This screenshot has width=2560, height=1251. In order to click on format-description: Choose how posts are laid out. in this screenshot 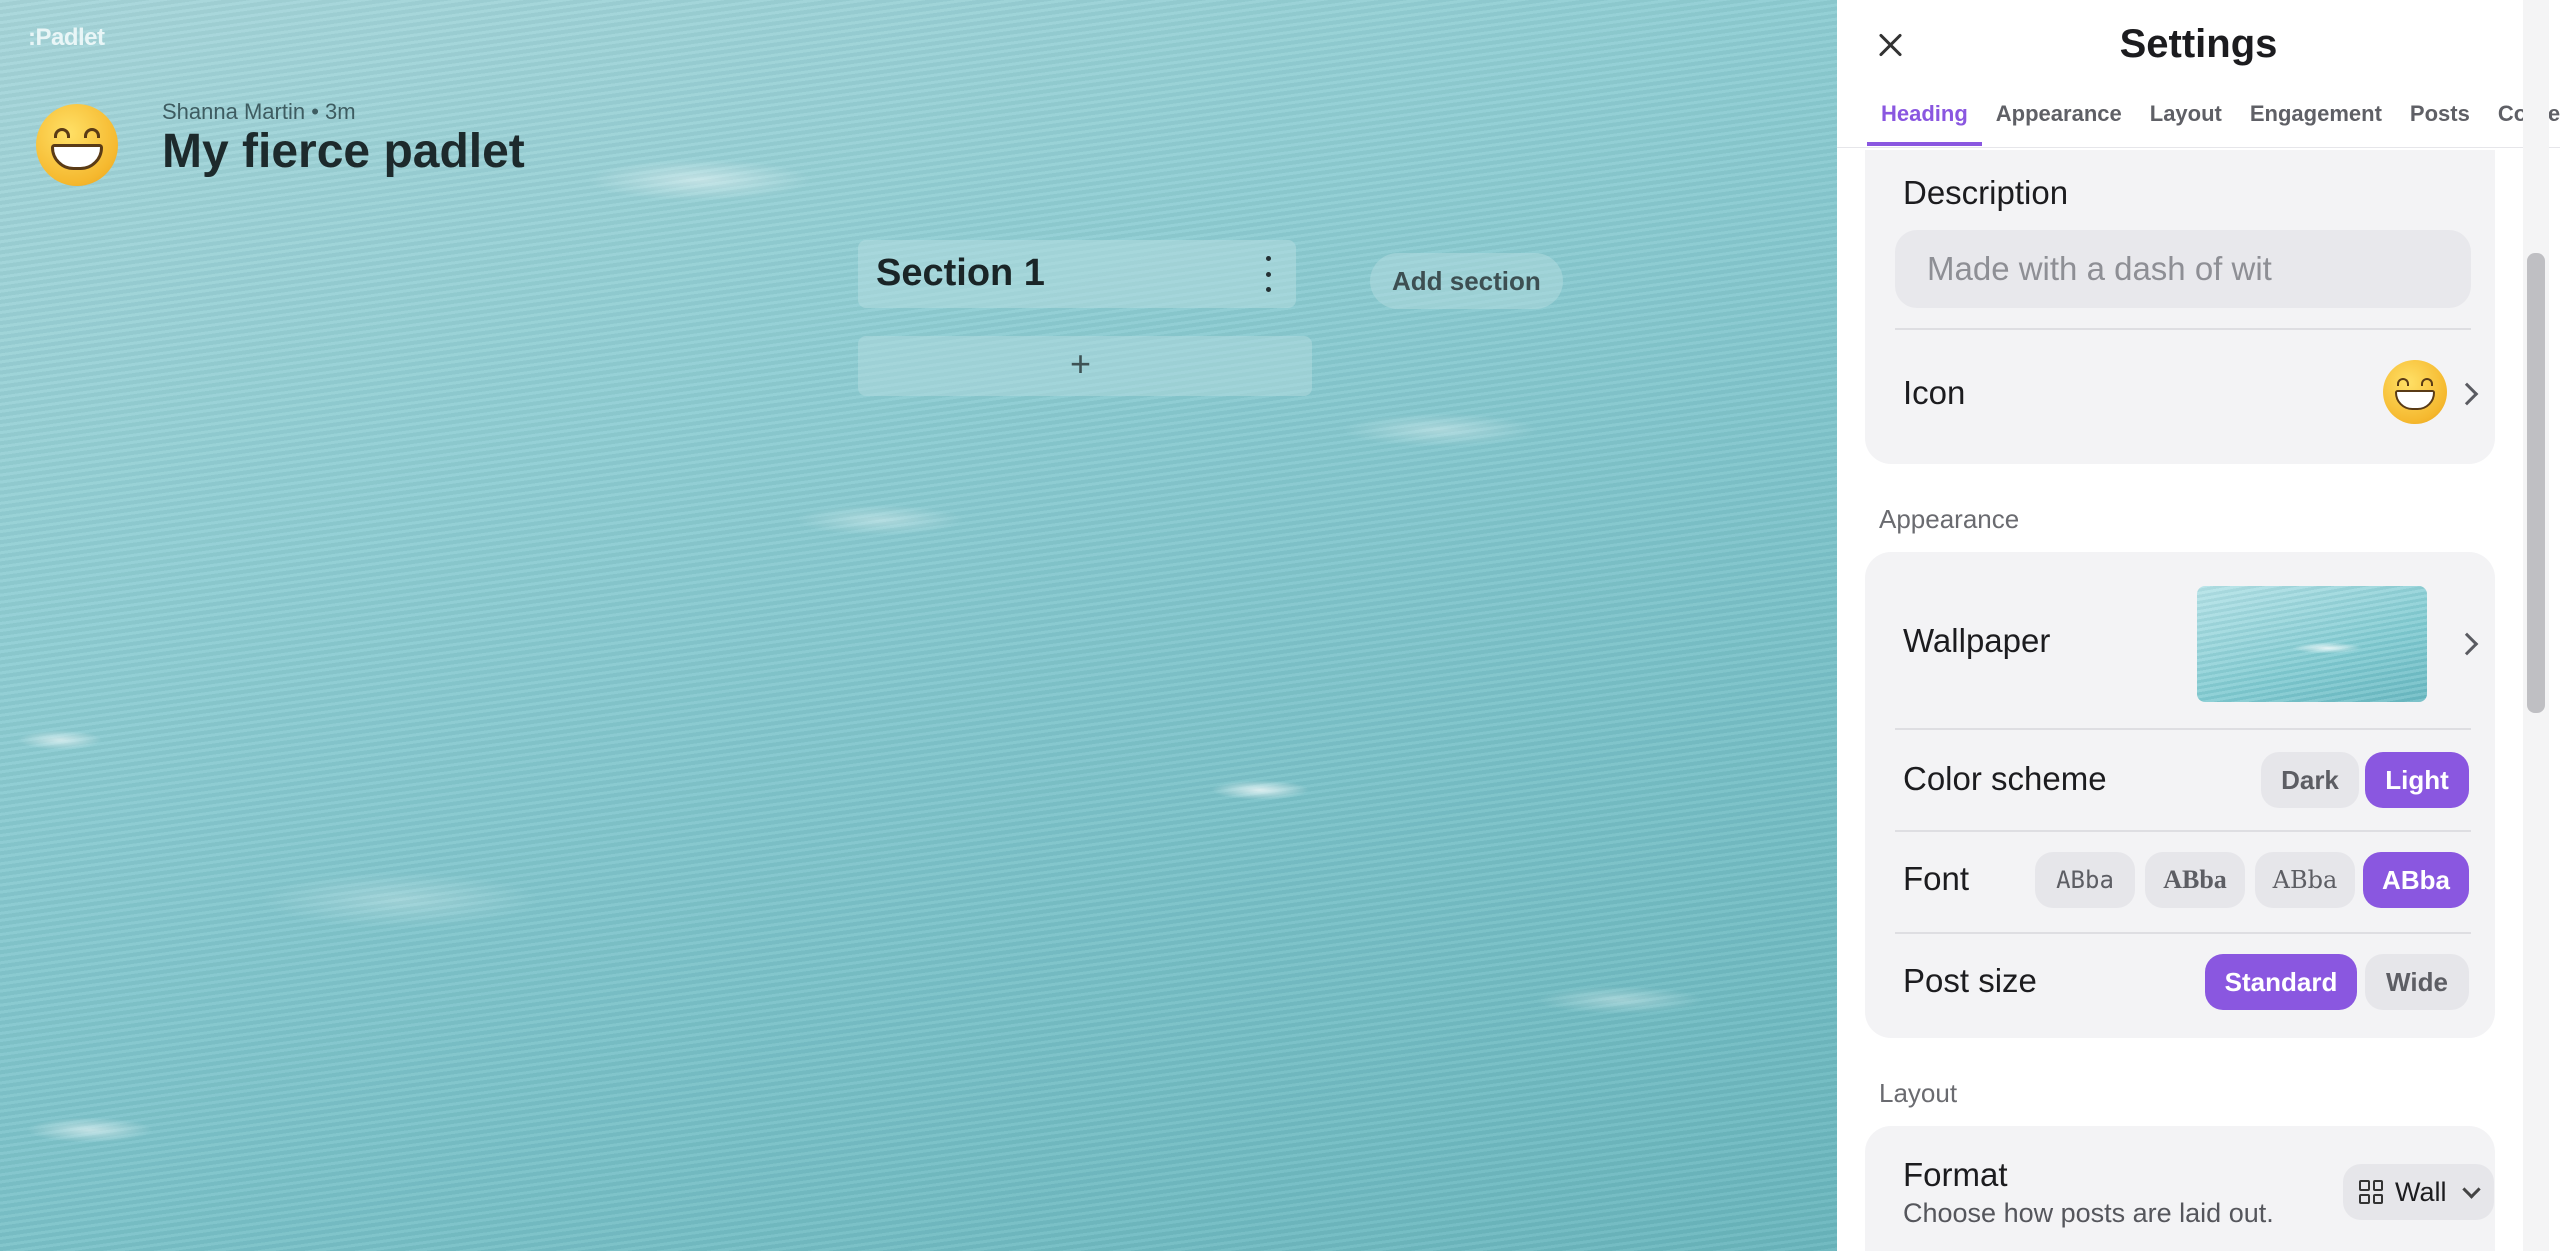, I will do `click(2088, 1213)`.